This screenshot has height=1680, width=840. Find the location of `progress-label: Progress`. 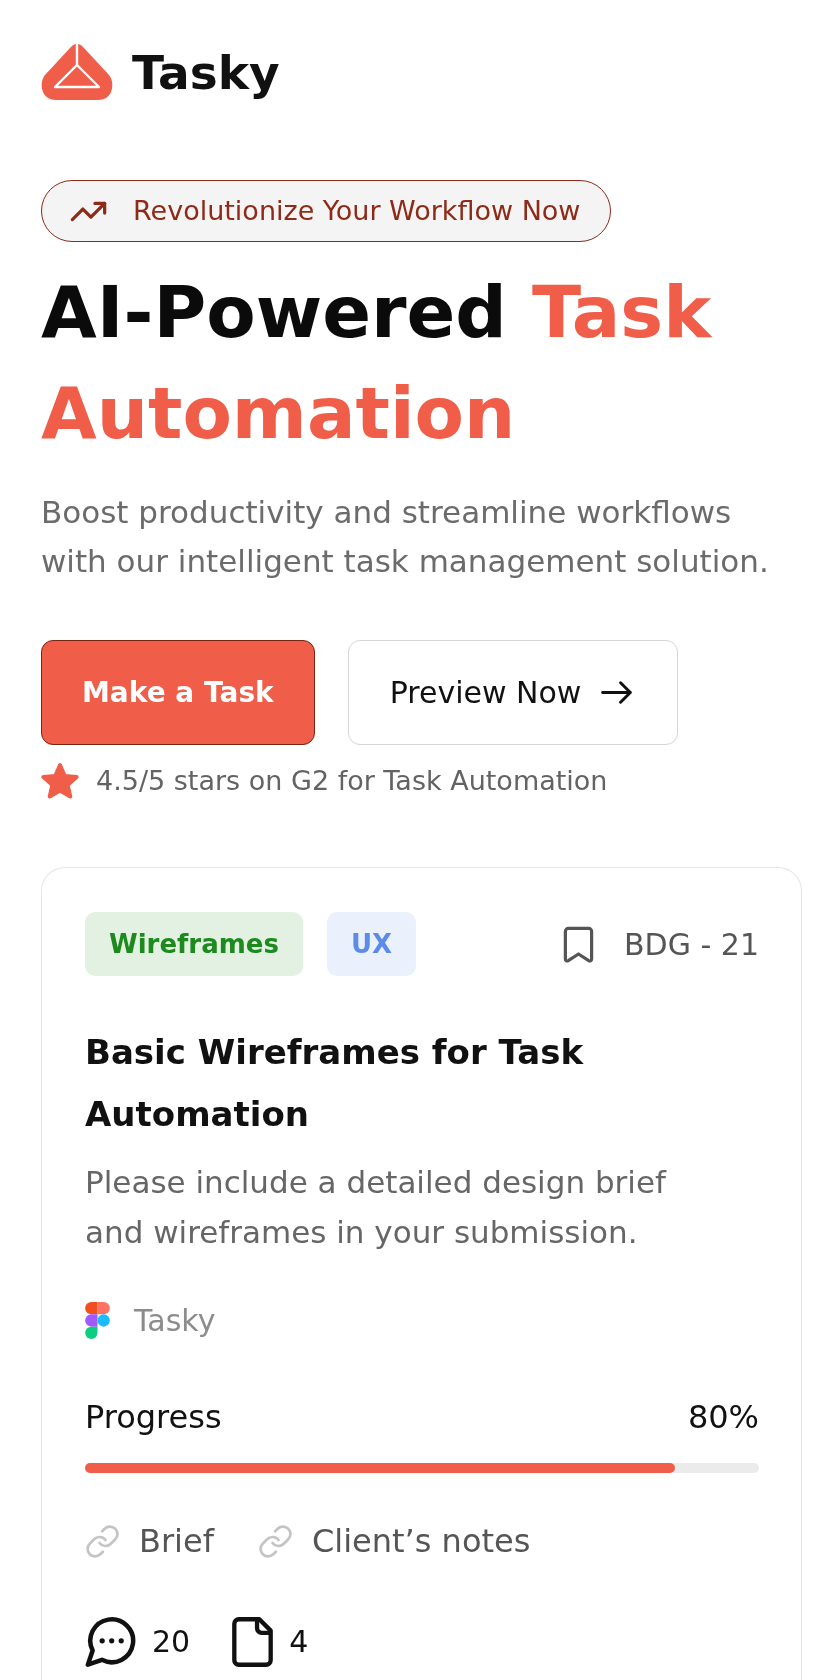

progress-label: Progress is located at coordinates (153, 1417).